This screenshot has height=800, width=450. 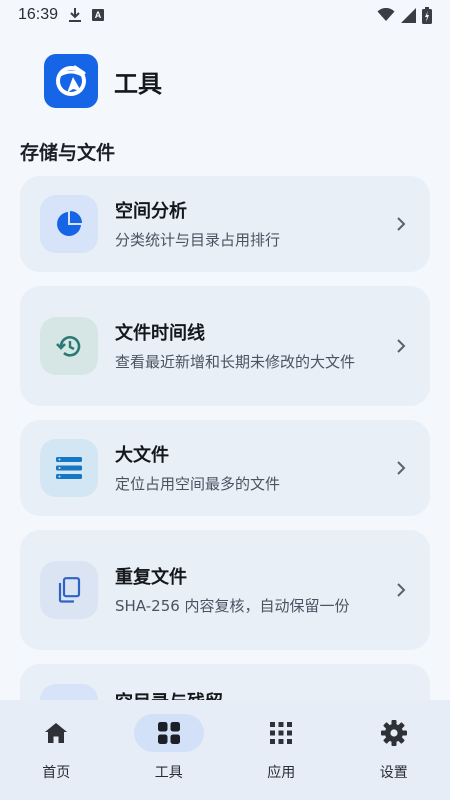 I want to click on section-title: 存储与文件, so click(x=68, y=153).